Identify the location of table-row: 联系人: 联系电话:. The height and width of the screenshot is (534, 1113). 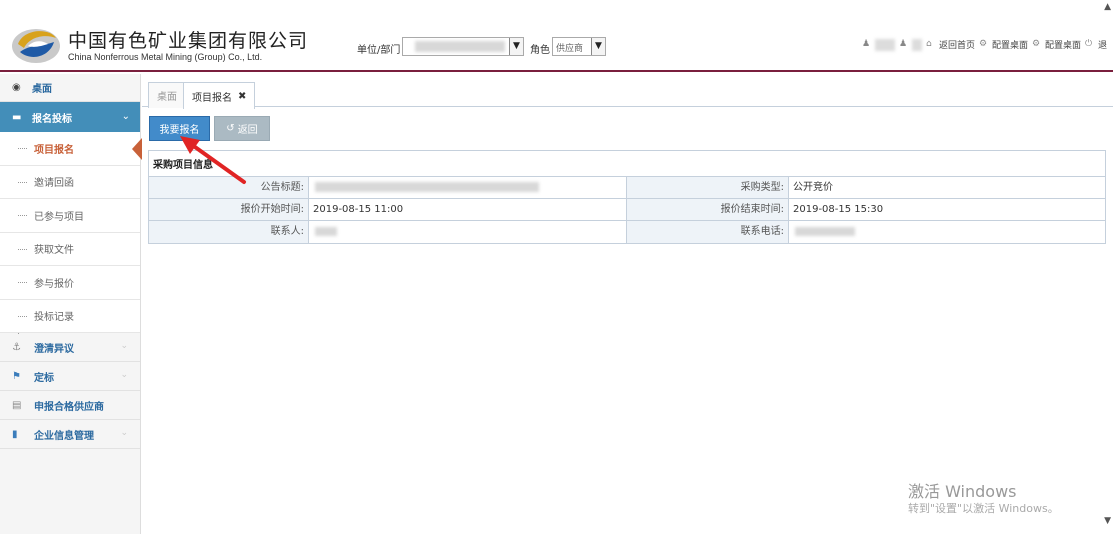
(627, 232).